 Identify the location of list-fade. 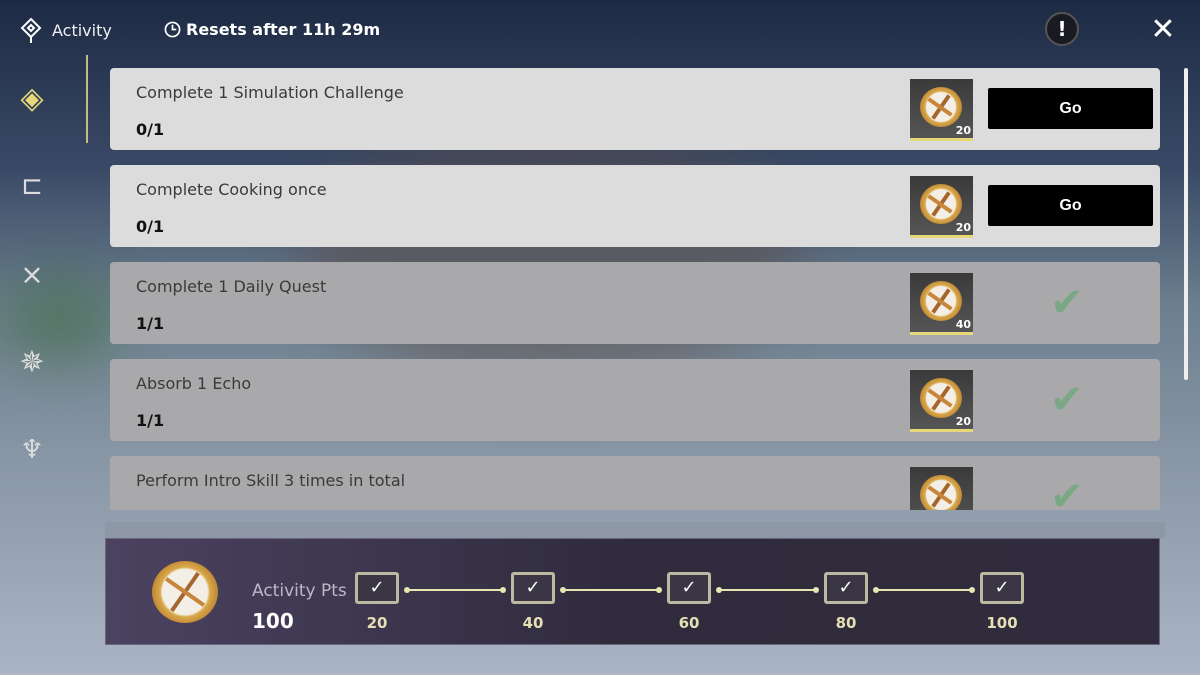
(635, 530).